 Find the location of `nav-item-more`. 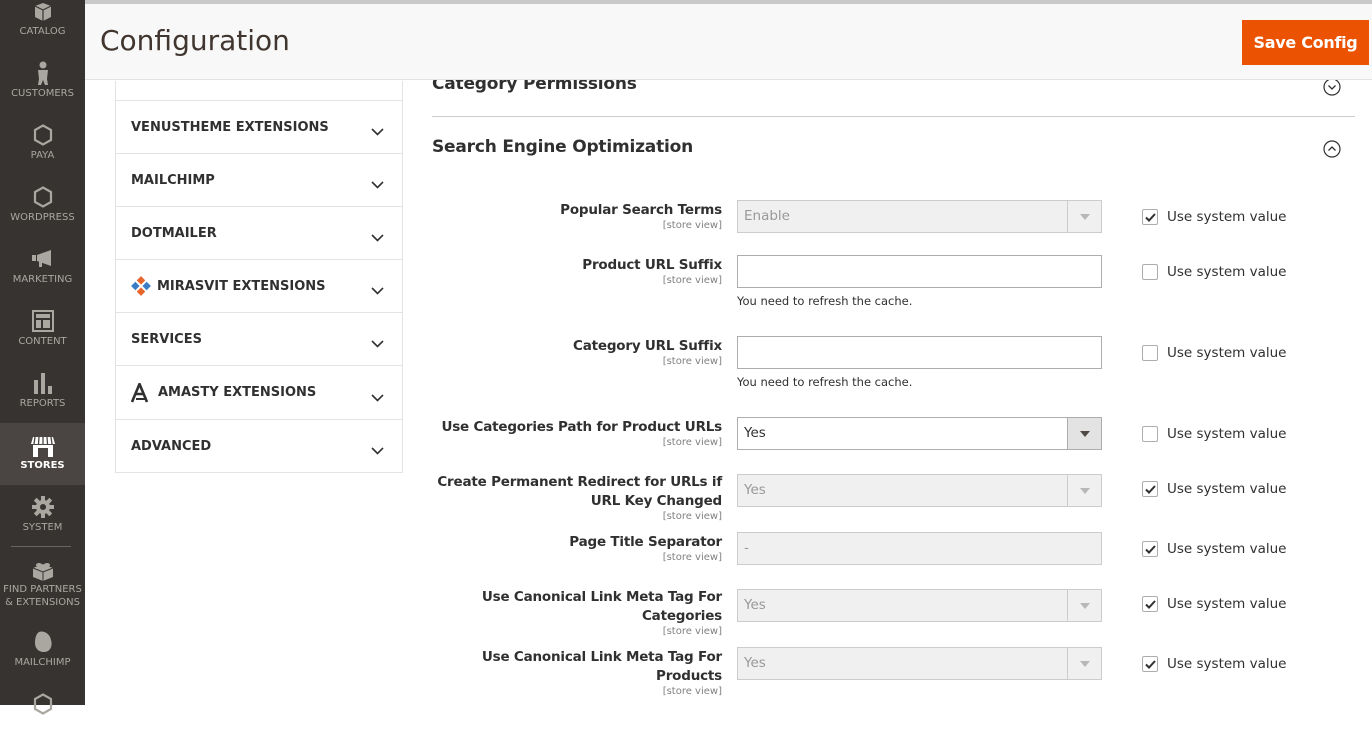

nav-item-more is located at coordinates (42, 717).